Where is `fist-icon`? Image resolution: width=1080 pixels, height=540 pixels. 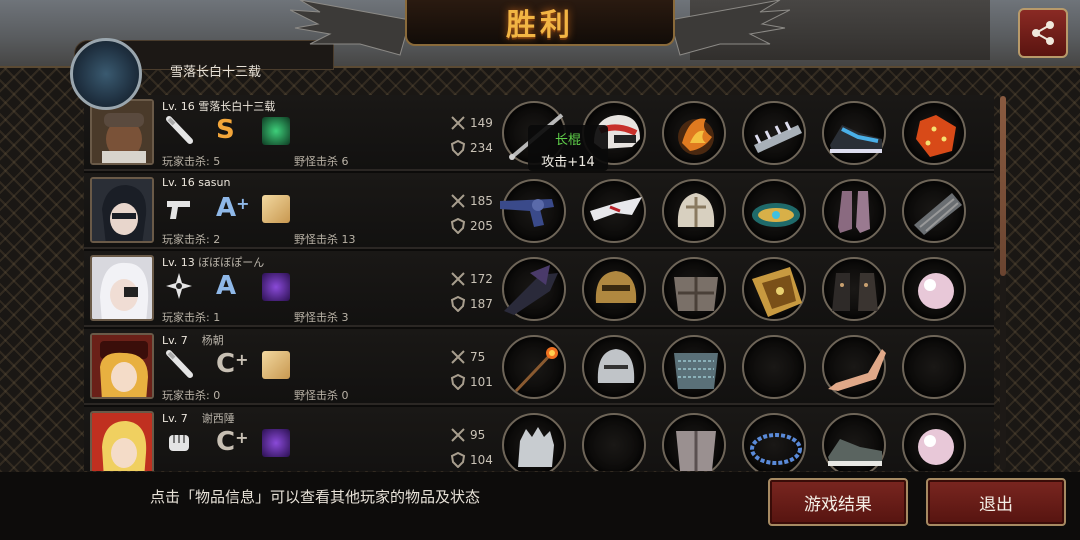
fist-icon is located at coordinates (179, 443).